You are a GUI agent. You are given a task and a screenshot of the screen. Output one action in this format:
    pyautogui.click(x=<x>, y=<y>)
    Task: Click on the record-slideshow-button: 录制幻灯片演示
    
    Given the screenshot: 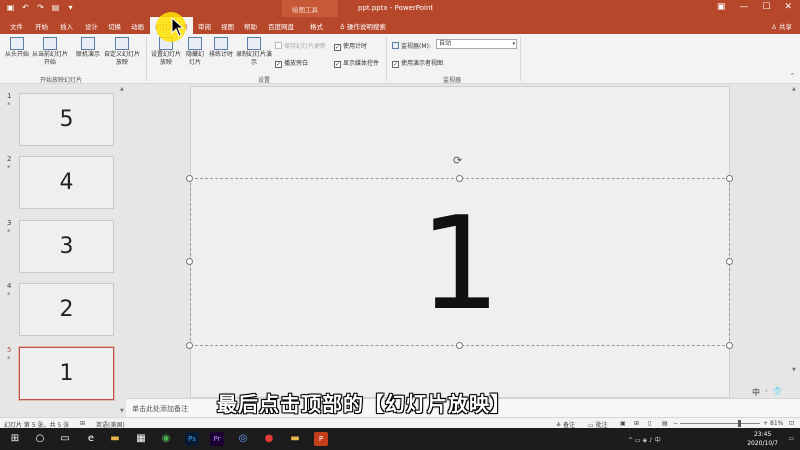 What is the action you would take?
    pyautogui.click(x=254, y=52)
    